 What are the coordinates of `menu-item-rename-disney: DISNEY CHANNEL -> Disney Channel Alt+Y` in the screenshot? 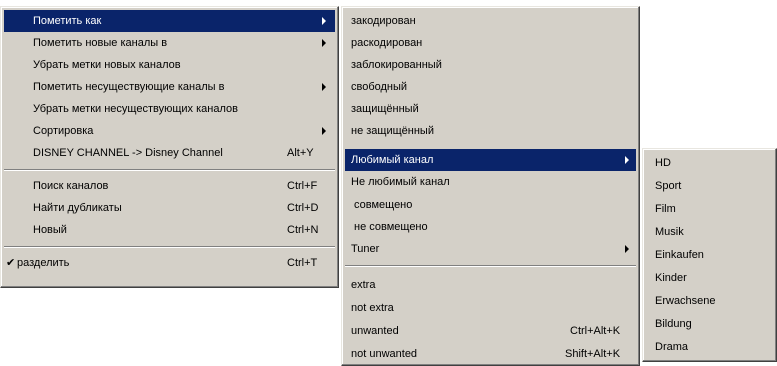 It's located at (169, 153).